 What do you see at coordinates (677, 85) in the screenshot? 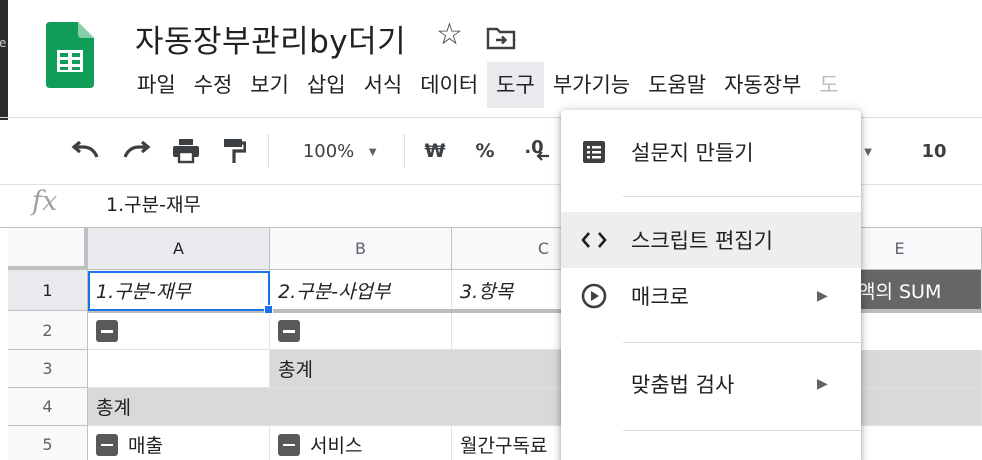
I see `menu-help: 도움말` at bounding box center [677, 85].